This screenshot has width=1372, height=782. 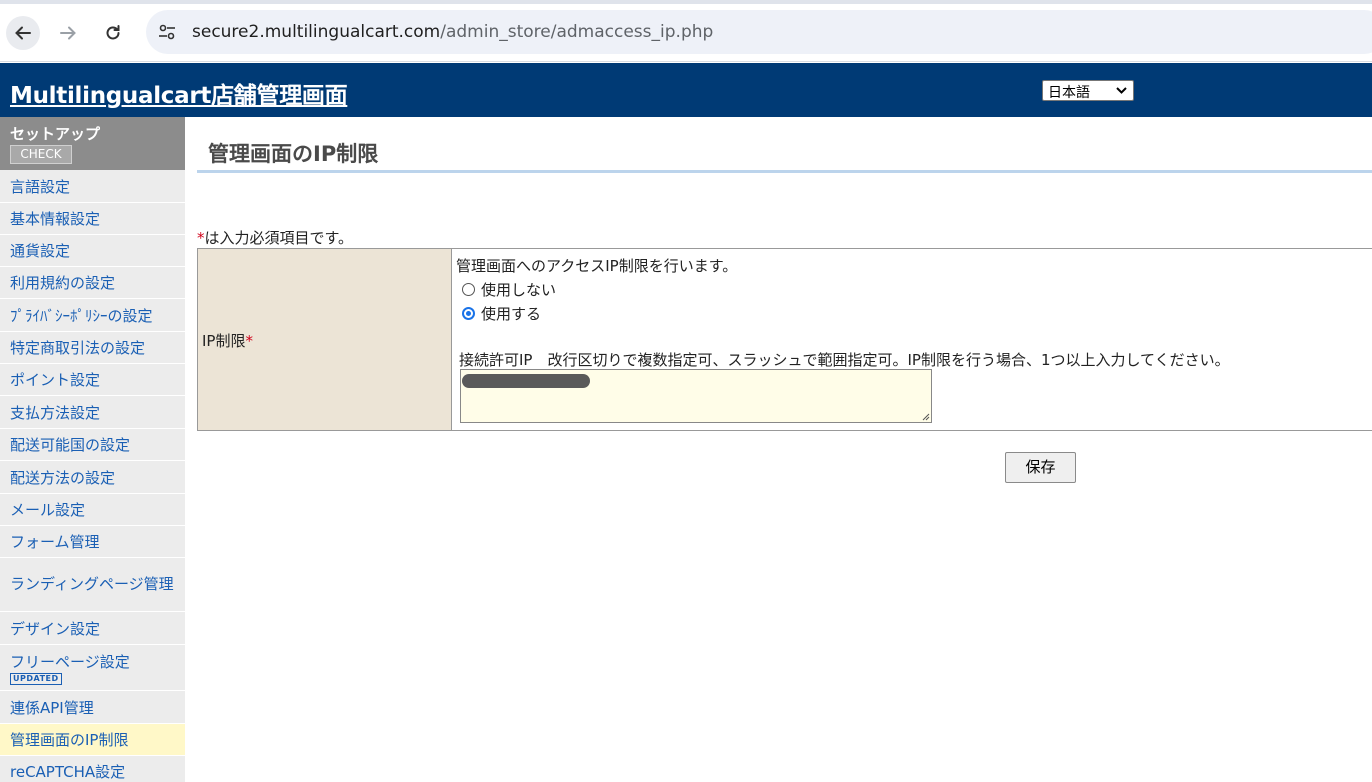 What do you see at coordinates (78, 348) in the screenshot?
I see `sidebar-item-label: 特定商取引法の設定` at bounding box center [78, 348].